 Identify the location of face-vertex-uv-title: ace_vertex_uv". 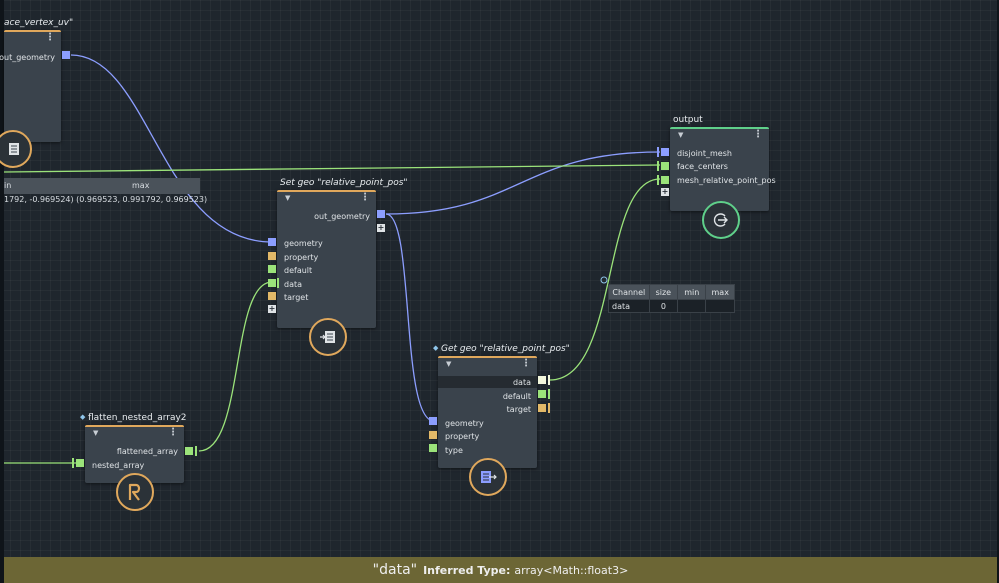
(39, 23).